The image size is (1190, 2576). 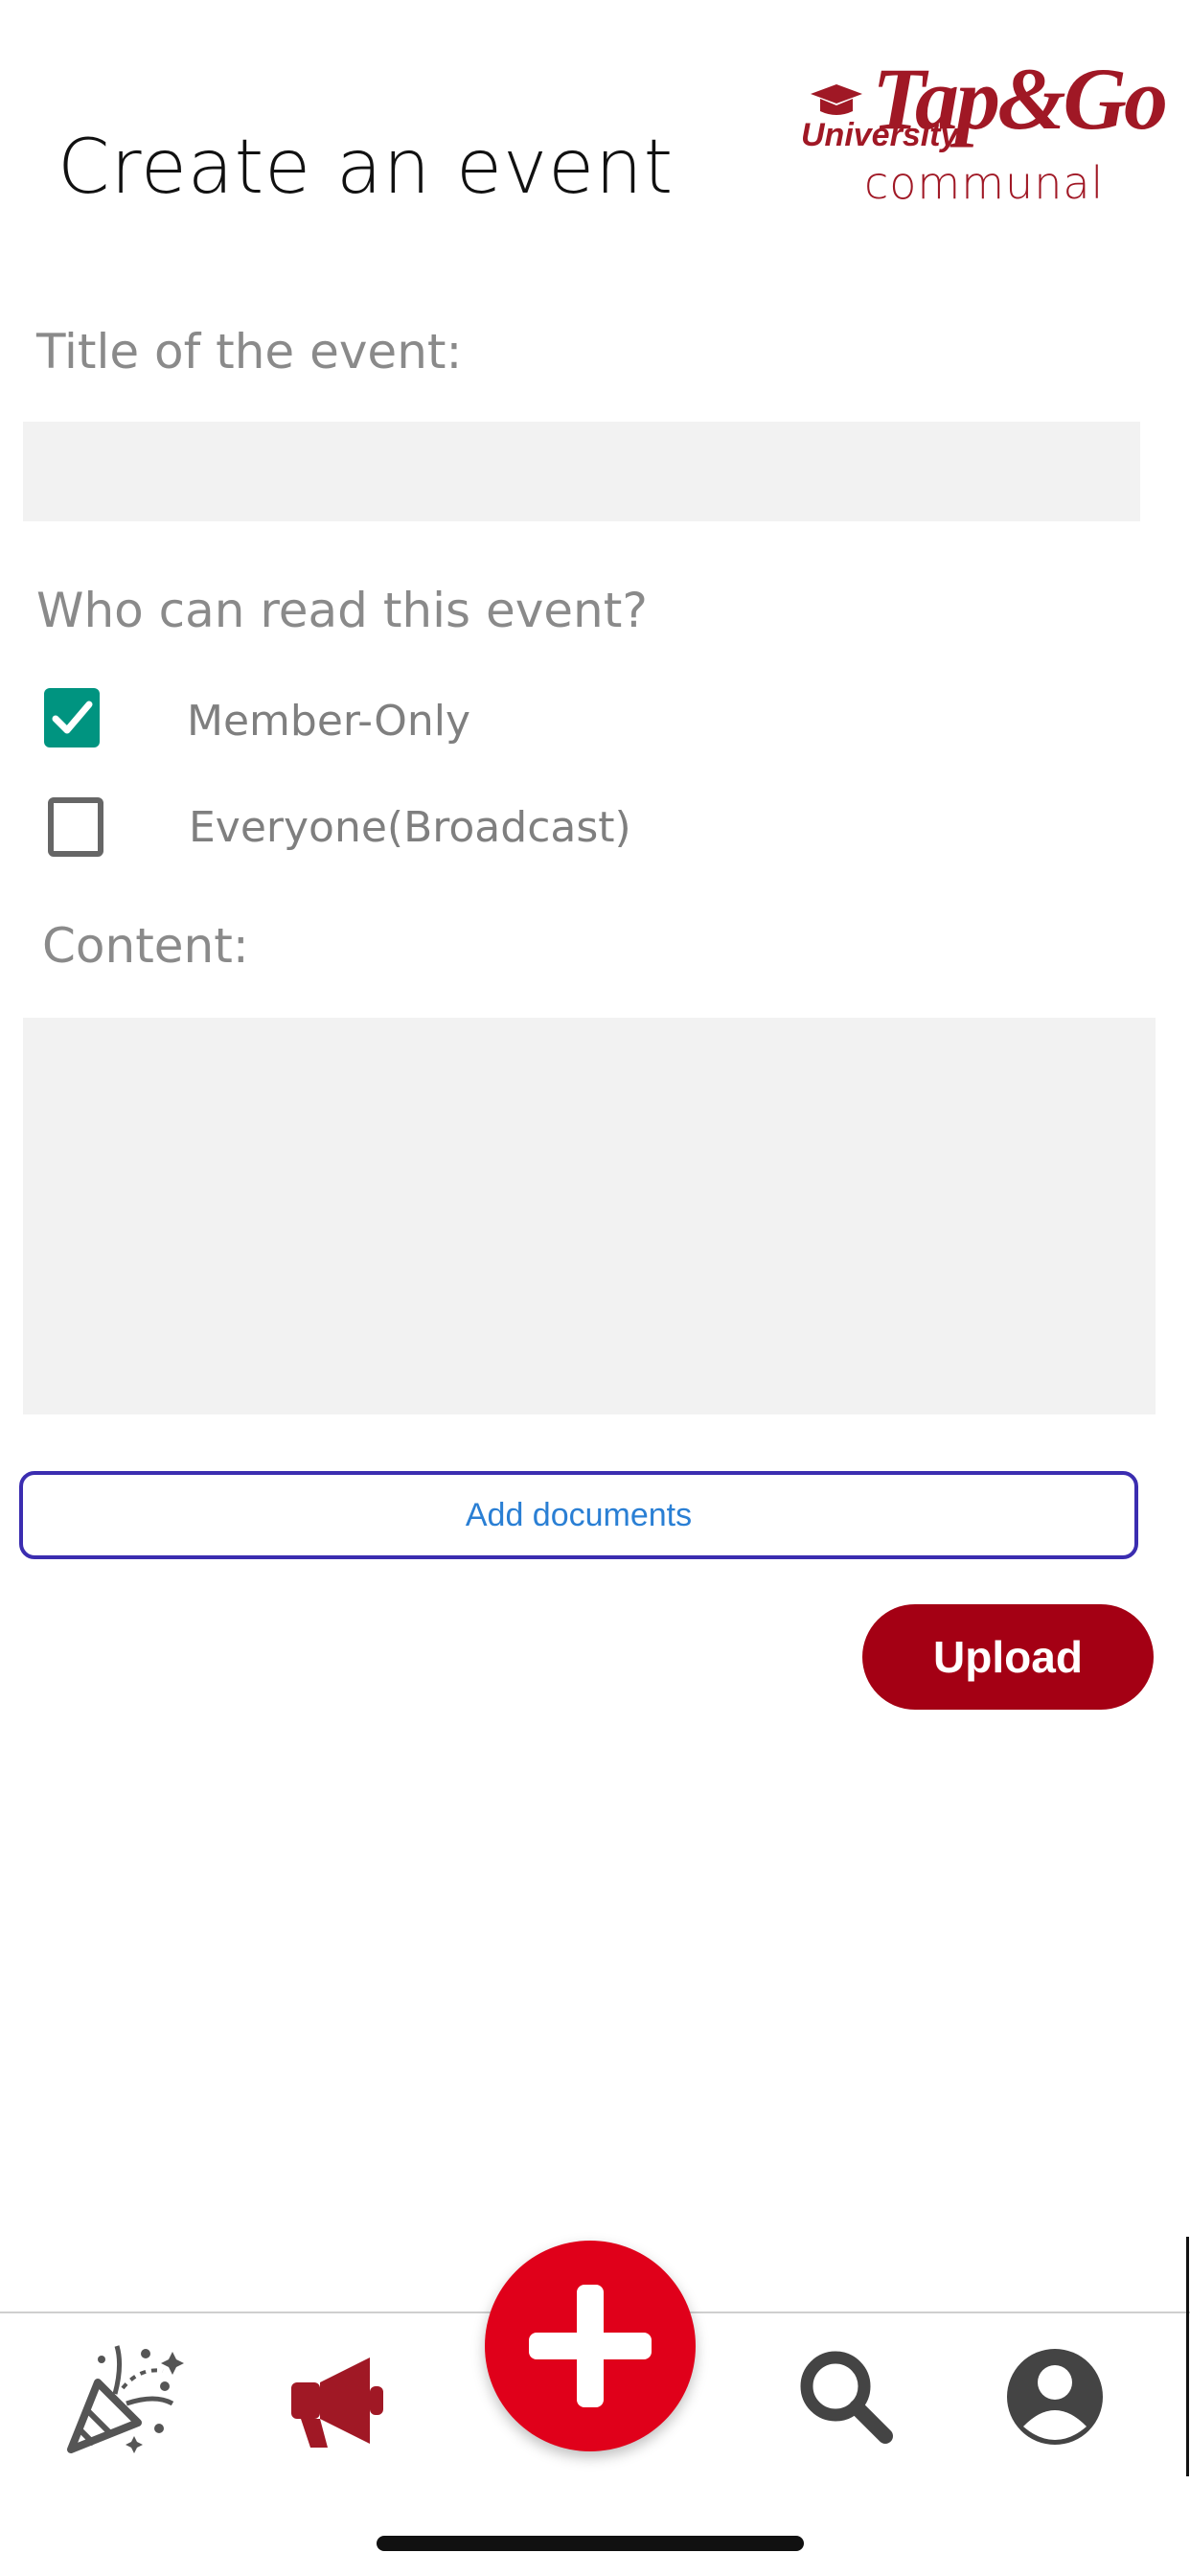 I want to click on member-only-checkbox, so click(x=72, y=718).